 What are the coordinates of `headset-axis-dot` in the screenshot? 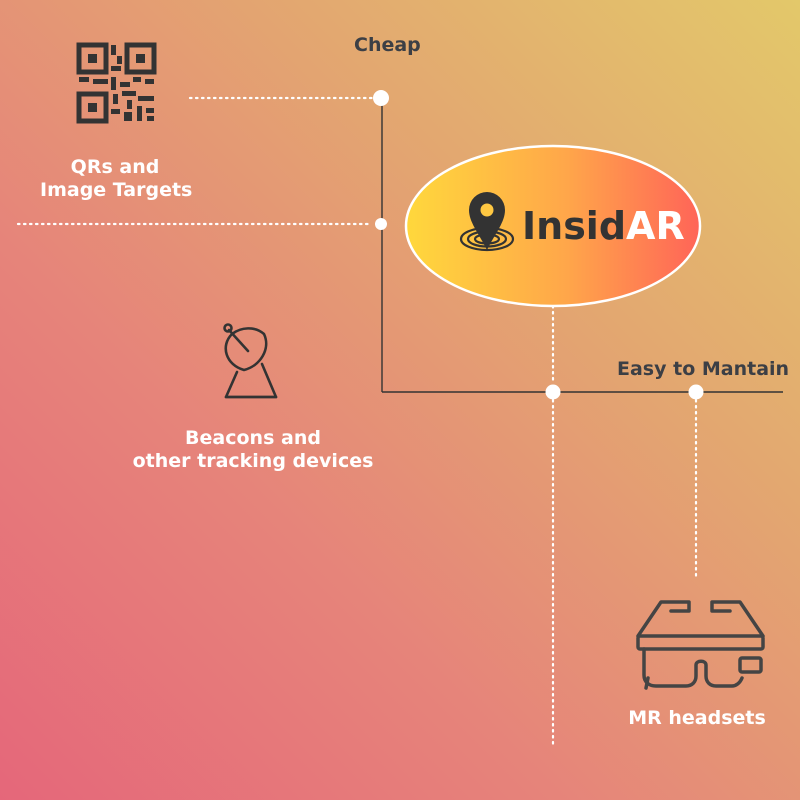 It's located at (696, 392).